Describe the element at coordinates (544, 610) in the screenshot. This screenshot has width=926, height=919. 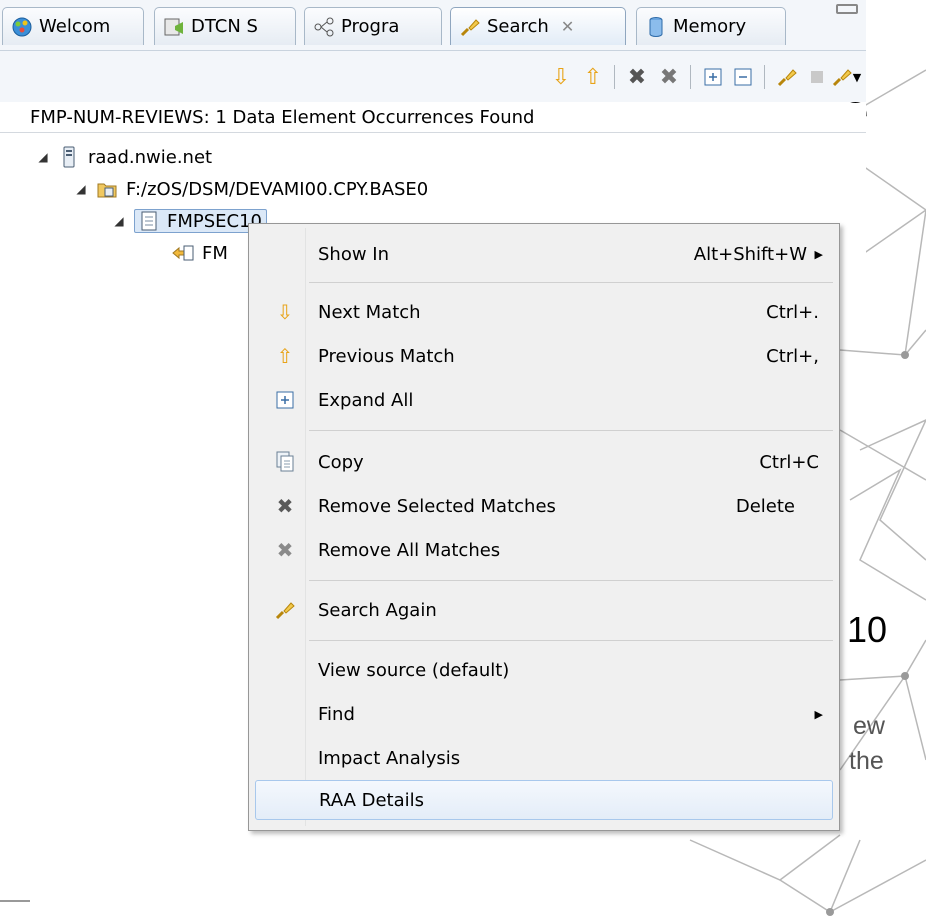
I see `menu-item-search-again: Search Again` at that location.